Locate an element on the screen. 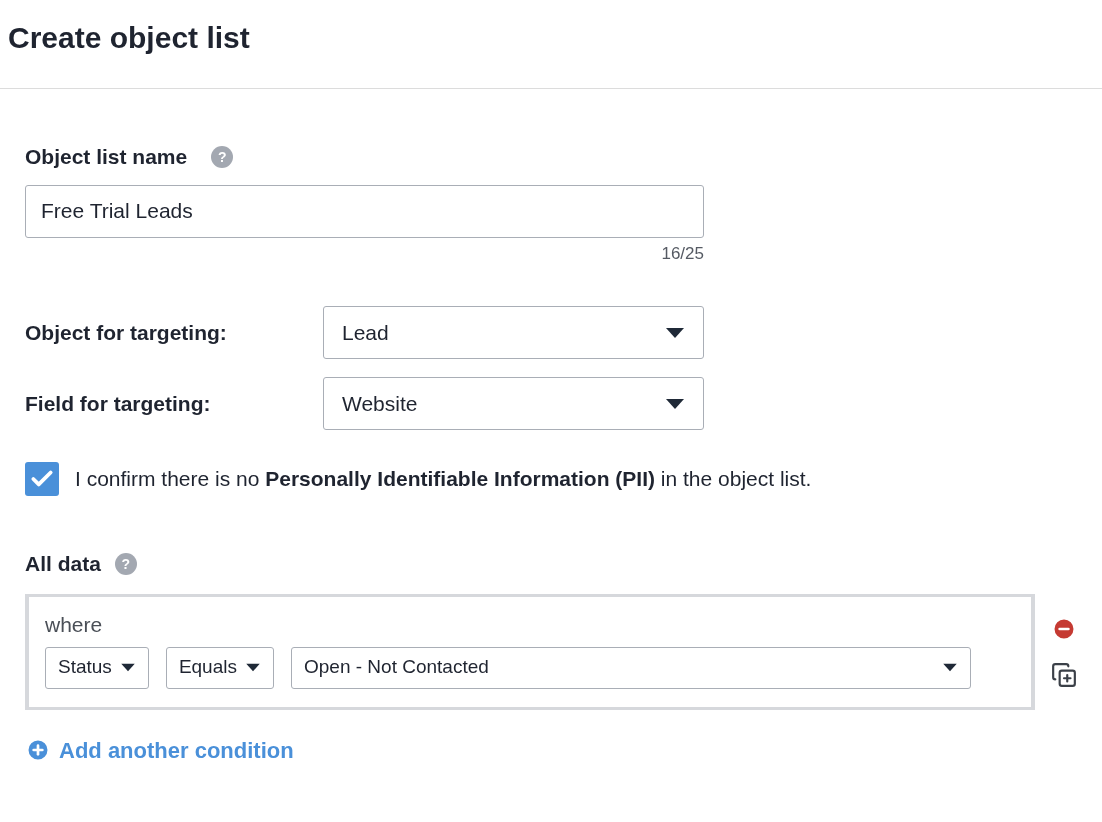 The height and width of the screenshot is (822, 1102). checkbox is located at coordinates (42, 479).